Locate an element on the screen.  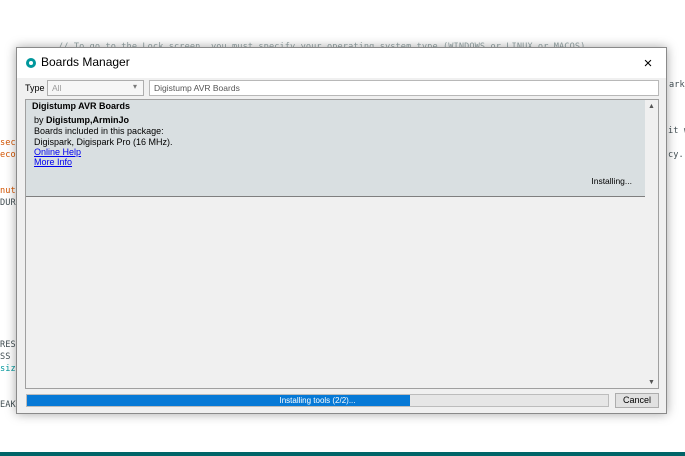
code-fragment: EAK is located at coordinates (8, 405).